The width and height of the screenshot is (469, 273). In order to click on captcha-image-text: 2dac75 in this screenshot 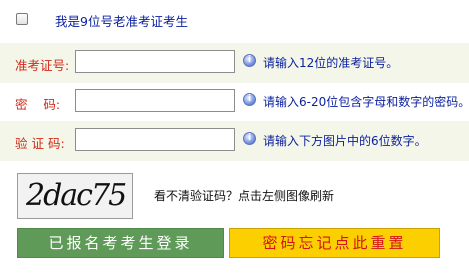, I will do `click(76, 195)`.